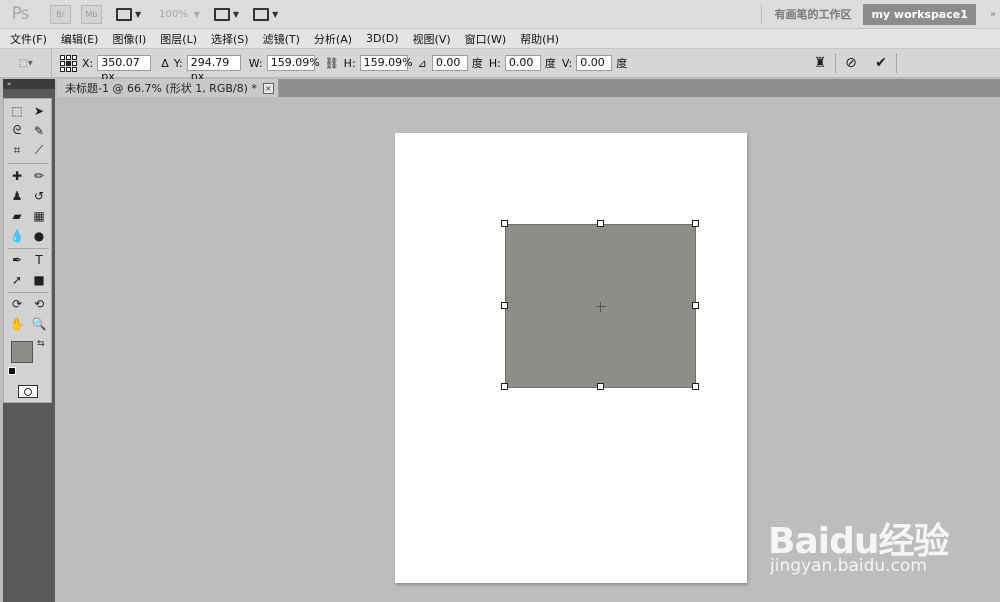  What do you see at coordinates (178, 63) in the screenshot?
I see `y-label: Y:` at bounding box center [178, 63].